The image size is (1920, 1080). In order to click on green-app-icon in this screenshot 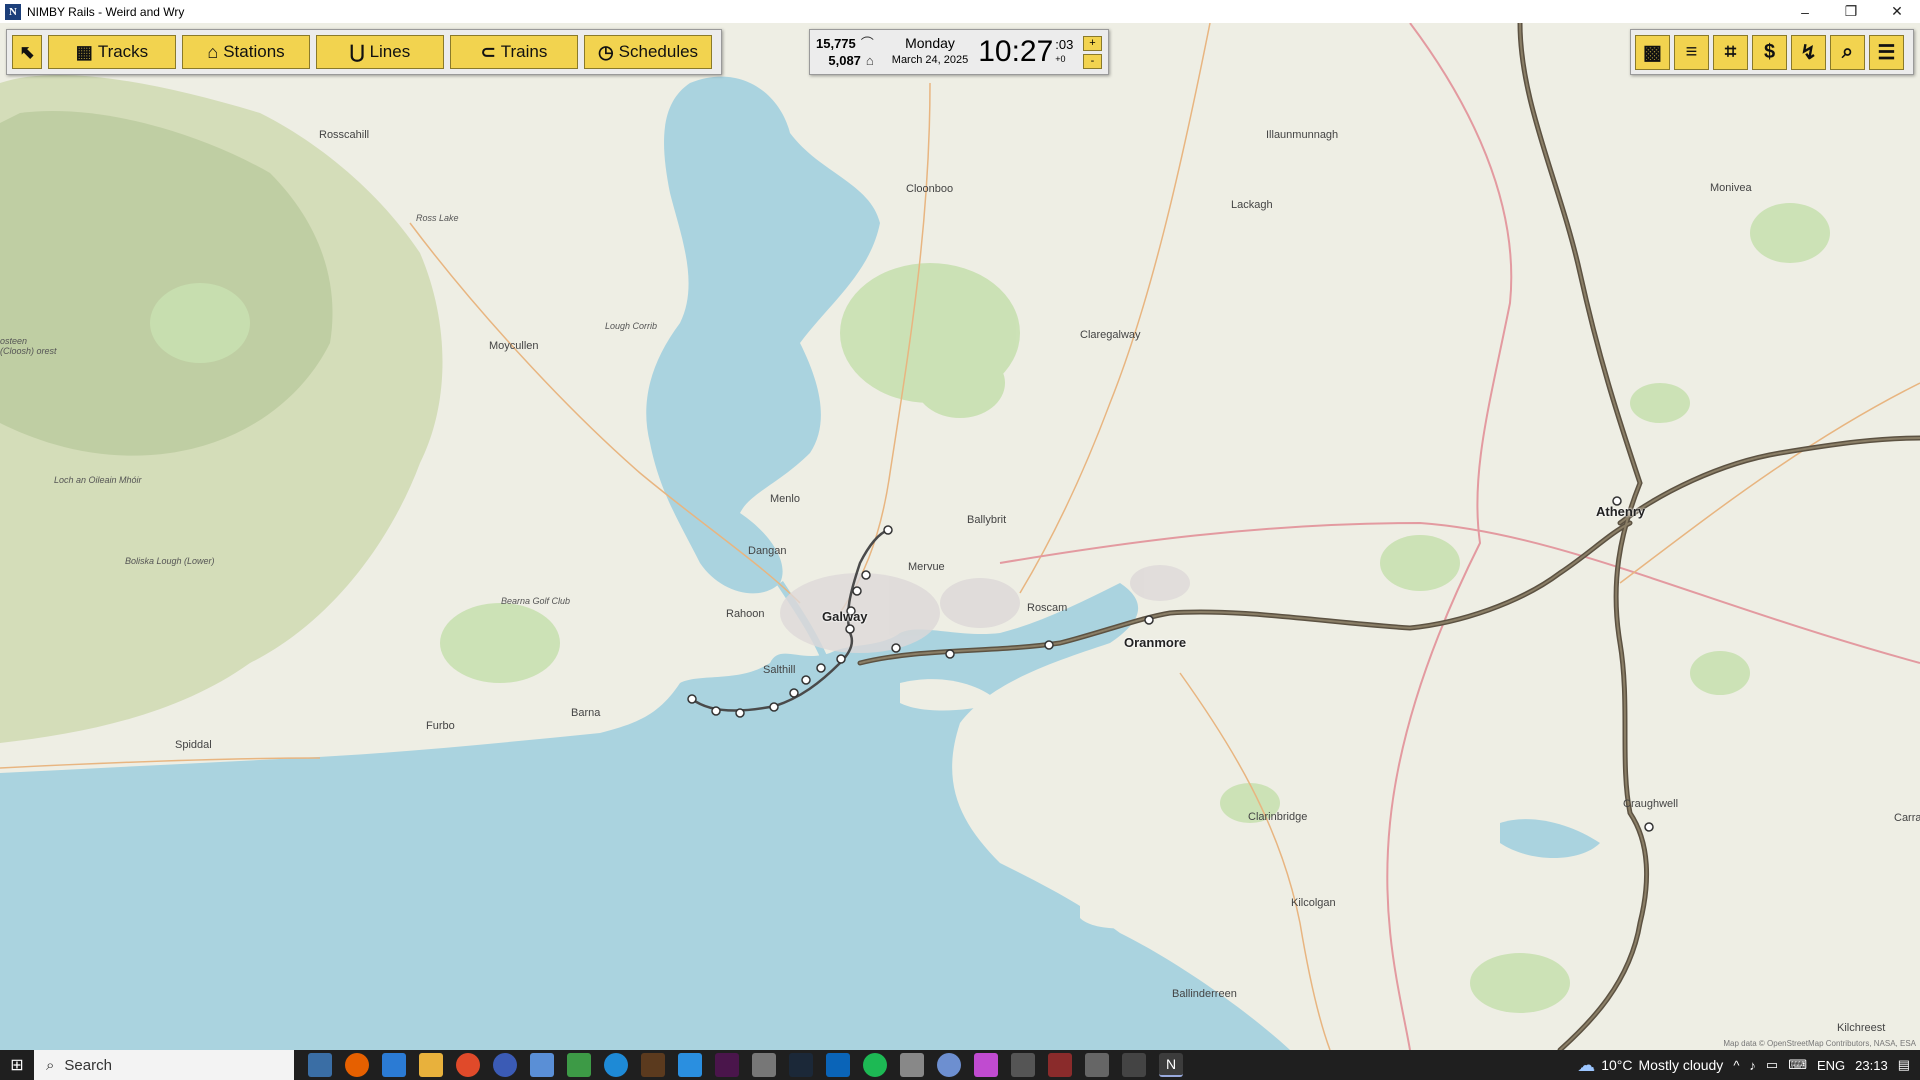, I will do `click(579, 1065)`.